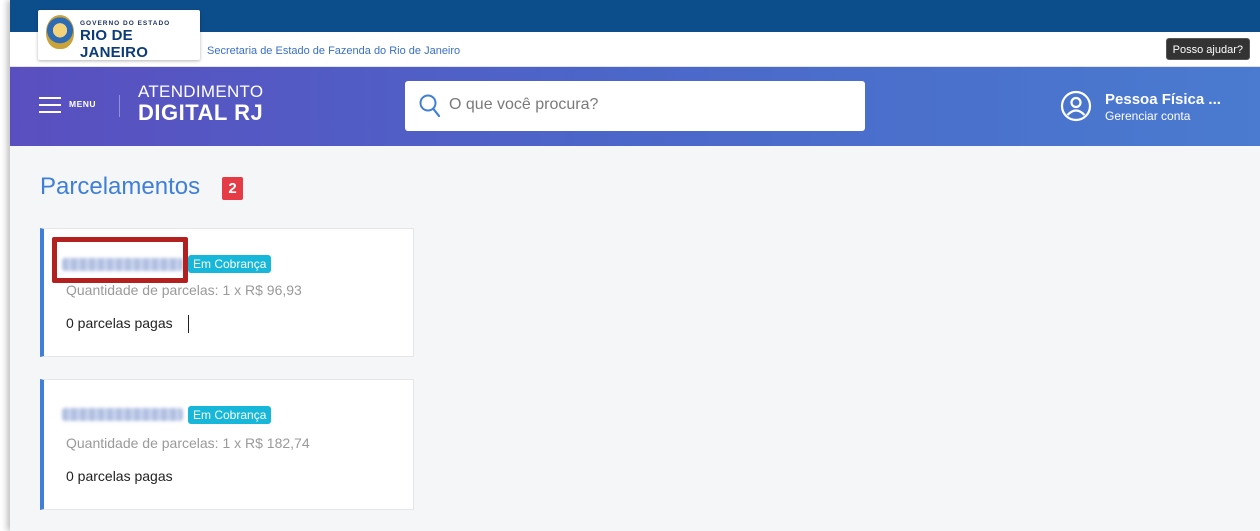 The width and height of the screenshot is (1260, 531). I want to click on menu-button-label: MENU, so click(82, 104).